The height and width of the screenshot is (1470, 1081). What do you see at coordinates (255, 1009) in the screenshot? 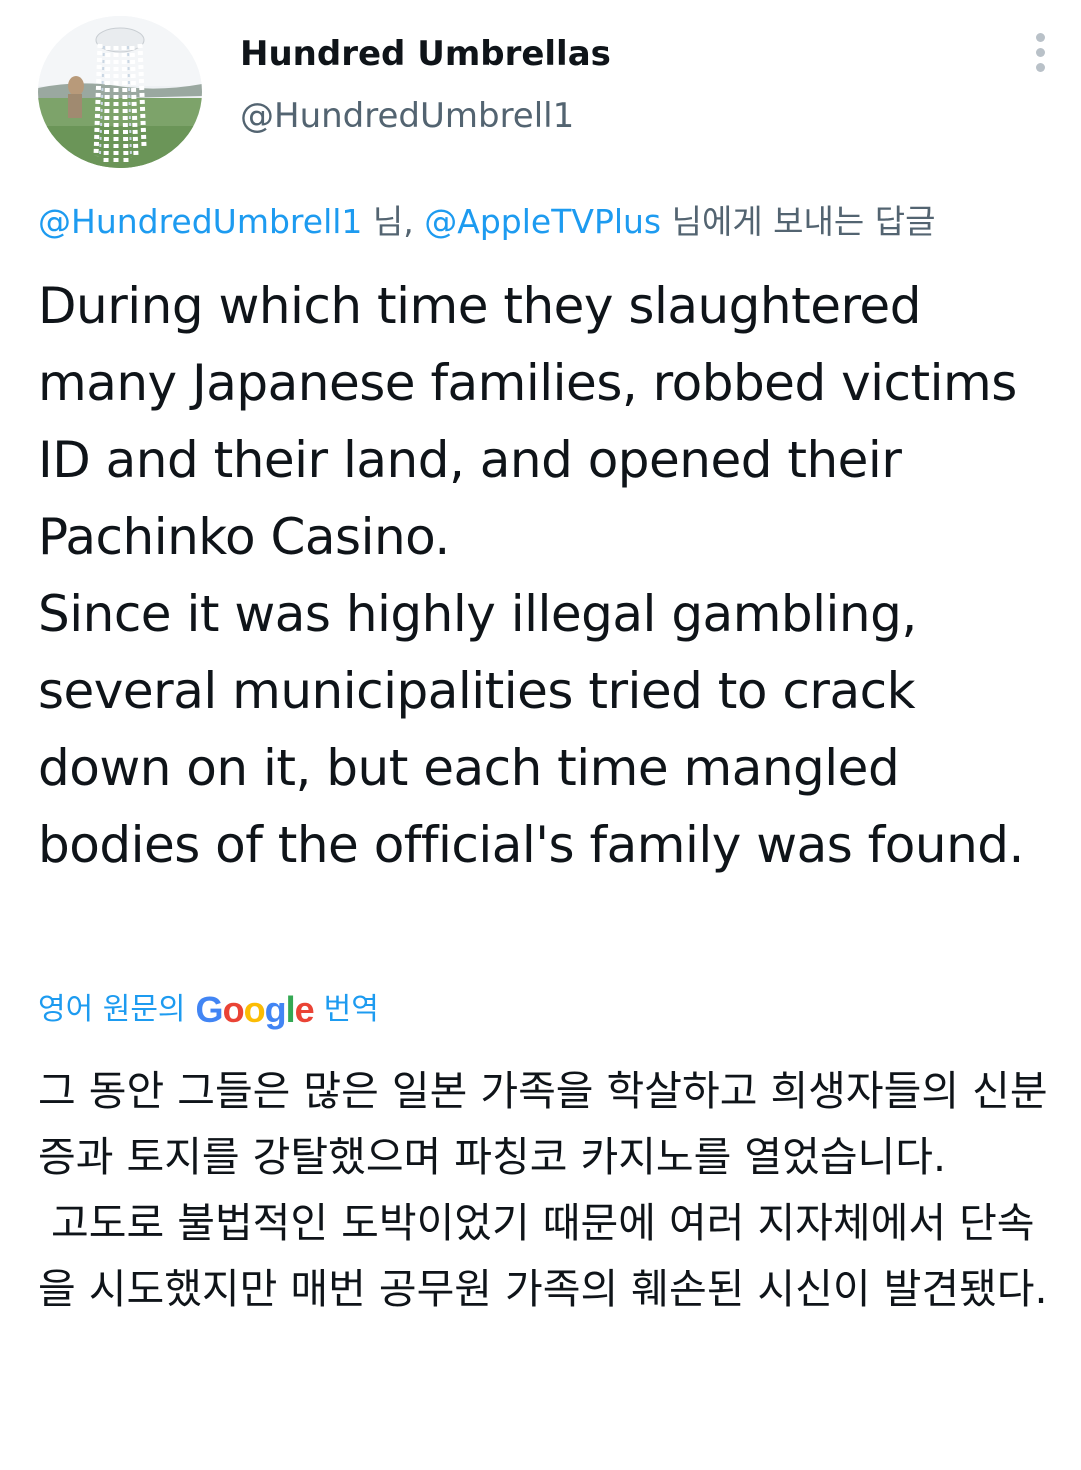
I see `google-logo: Google` at bounding box center [255, 1009].